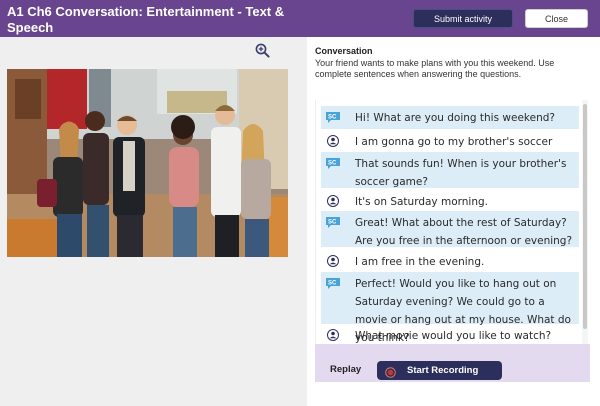  Describe the element at coordinates (420, 262) in the screenshot. I see `message-text: I am free in the evening.` at that location.